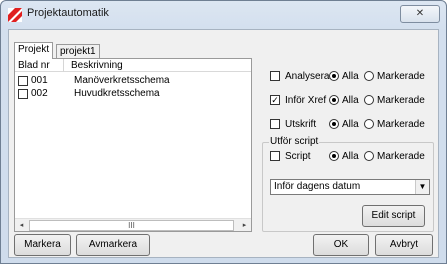 The width and height of the screenshot is (447, 264). What do you see at coordinates (113, 245) in the screenshot?
I see `unmark-button: Avmarkera` at bounding box center [113, 245].